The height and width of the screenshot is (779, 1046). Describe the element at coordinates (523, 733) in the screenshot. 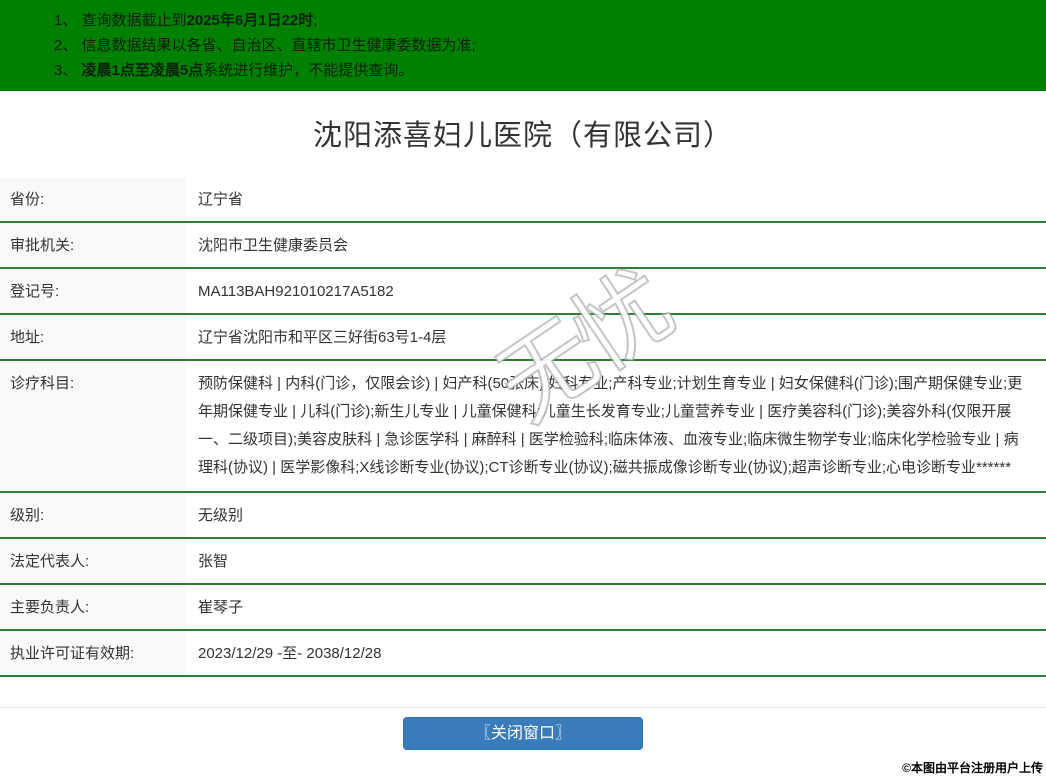

I see `close-window-button: 〖关闭窗口〗` at that location.